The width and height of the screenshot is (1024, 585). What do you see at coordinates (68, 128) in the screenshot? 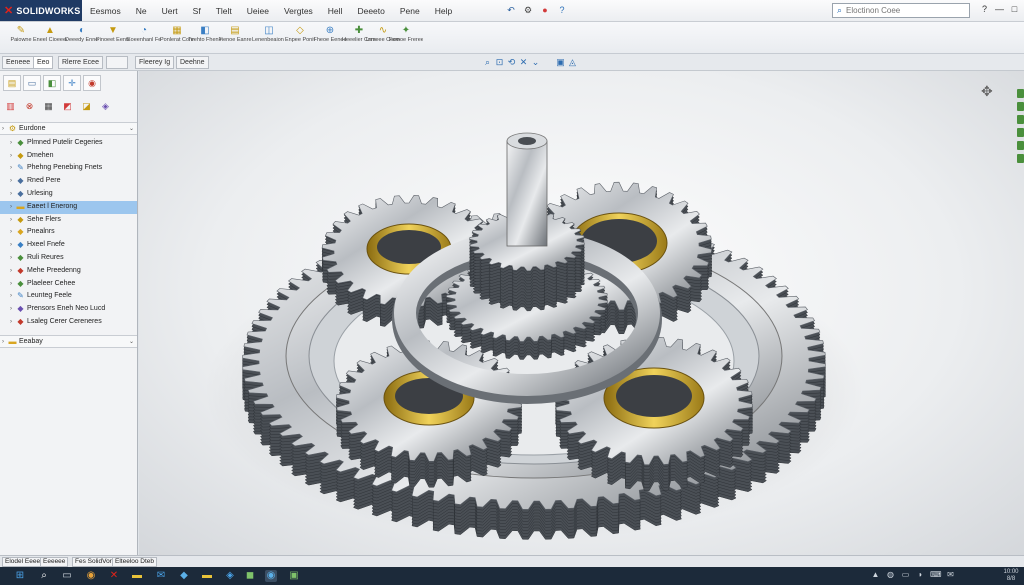
I see `tree-root: › ⚙ Eurdone ⌄` at bounding box center [68, 128].